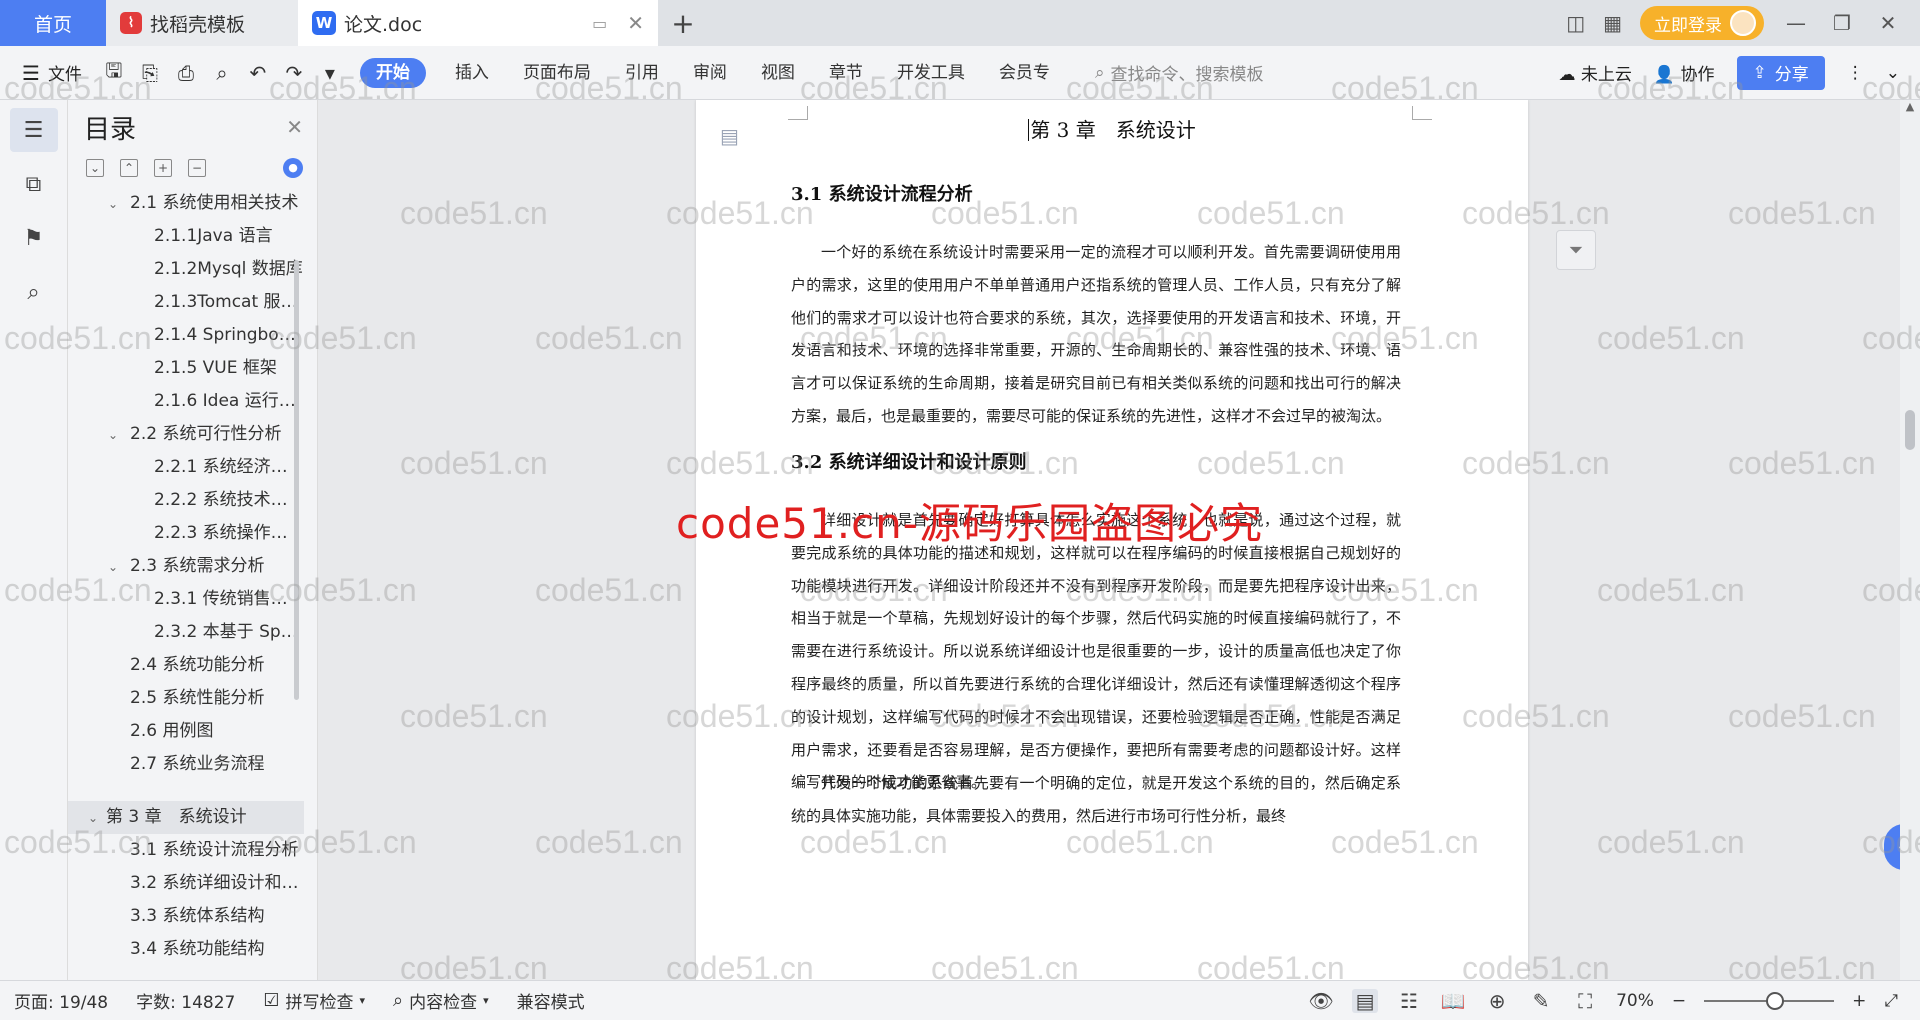 The image size is (1920, 1020). What do you see at coordinates (1585, 1001) in the screenshot?
I see `fit-page-icon: ⛶` at bounding box center [1585, 1001].